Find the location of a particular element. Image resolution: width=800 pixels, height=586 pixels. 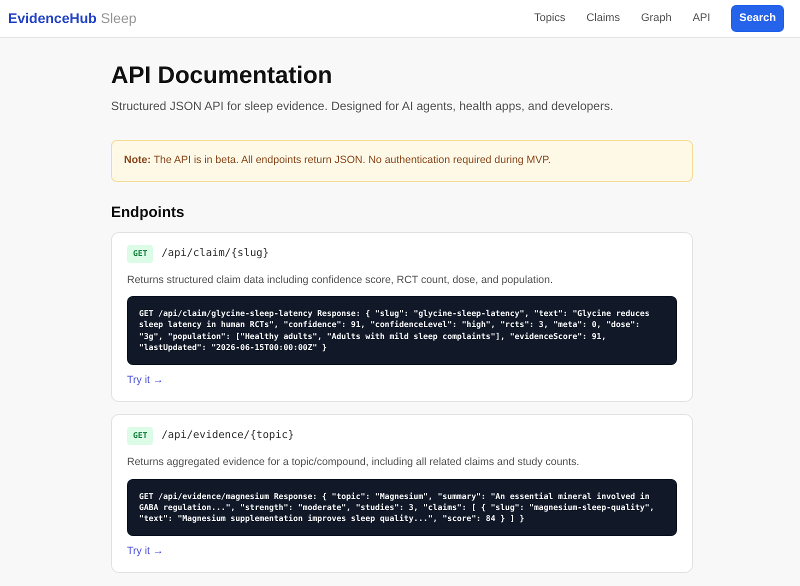

brand-name: EvidenceHub is located at coordinates (52, 18).